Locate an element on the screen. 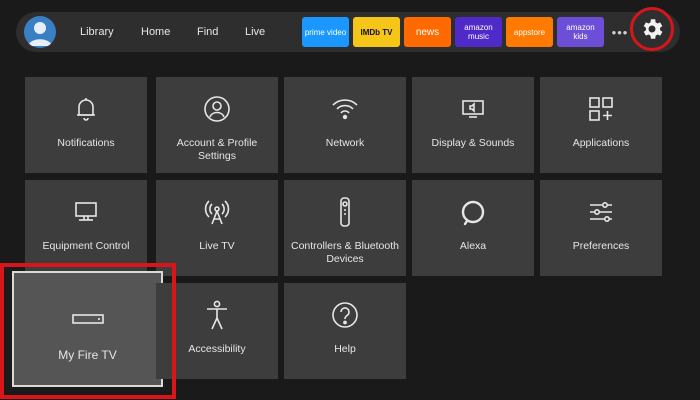 This screenshot has height=400, width=700. nav-live: Live is located at coordinates (255, 32).